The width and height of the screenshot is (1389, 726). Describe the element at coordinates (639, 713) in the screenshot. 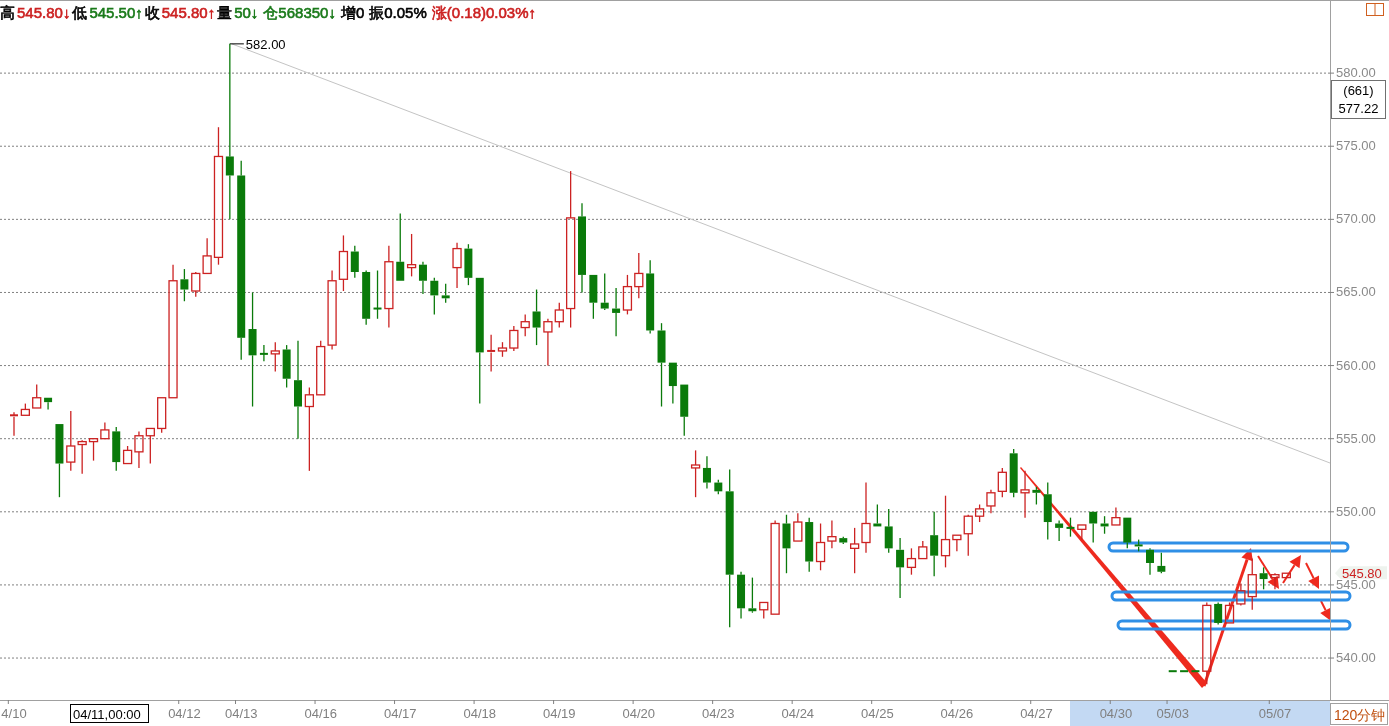

I see `axis-label: 04/20` at that location.